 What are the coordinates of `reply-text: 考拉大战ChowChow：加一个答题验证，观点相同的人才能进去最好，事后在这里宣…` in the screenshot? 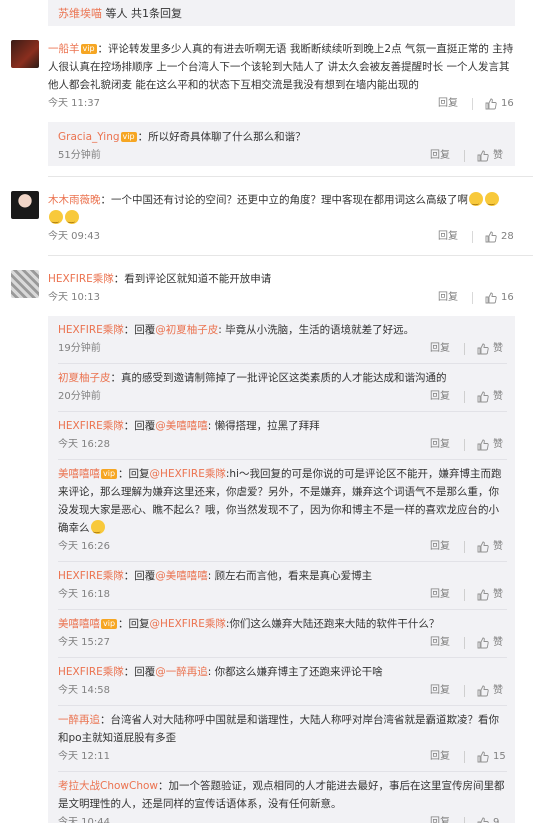 It's located at (282, 795).